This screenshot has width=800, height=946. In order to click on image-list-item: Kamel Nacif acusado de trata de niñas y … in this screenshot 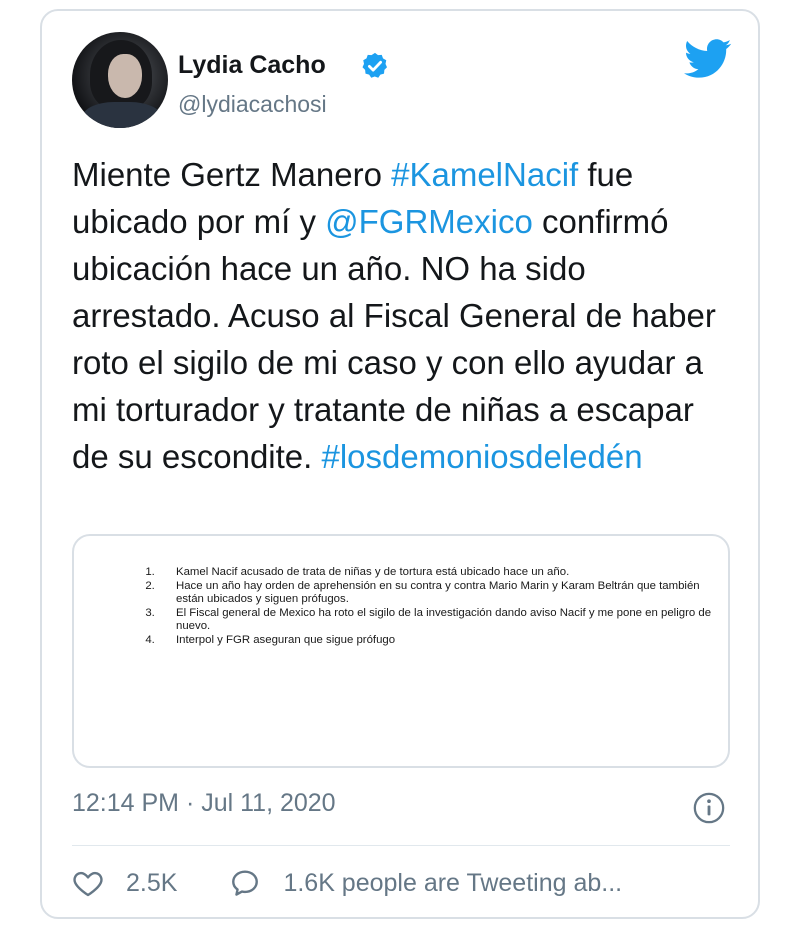, I will do `click(438, 573)`.